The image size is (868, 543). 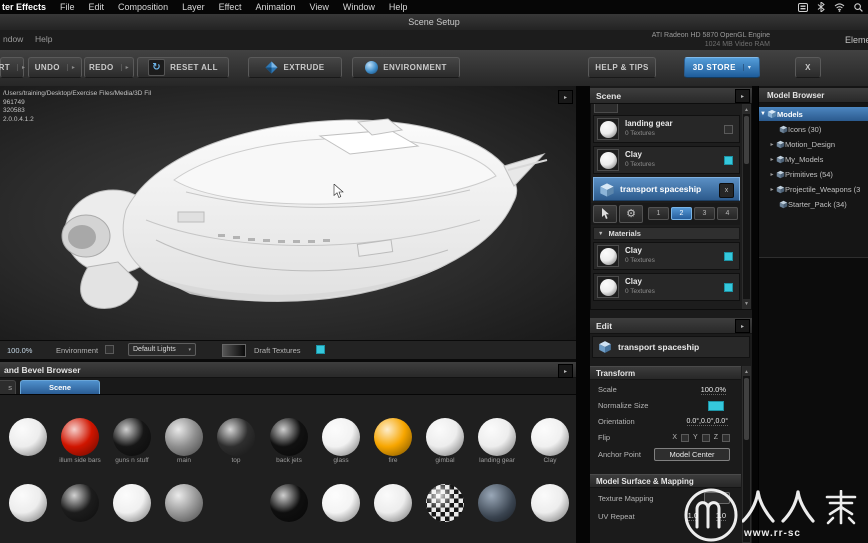 What do you see at coordinates (622, 67) in the screenshot?
I see `help-tips-button: HELP & TIPS` at bounding box center [622, 67].